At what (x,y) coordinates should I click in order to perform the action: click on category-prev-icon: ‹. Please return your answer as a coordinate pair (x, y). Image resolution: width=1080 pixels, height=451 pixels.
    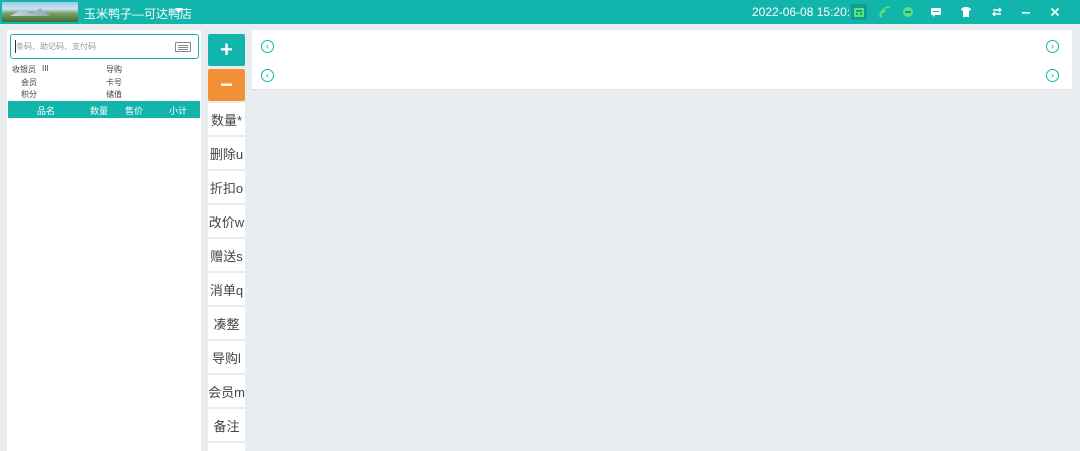
    Looking at the image, I should click on (267, 46).